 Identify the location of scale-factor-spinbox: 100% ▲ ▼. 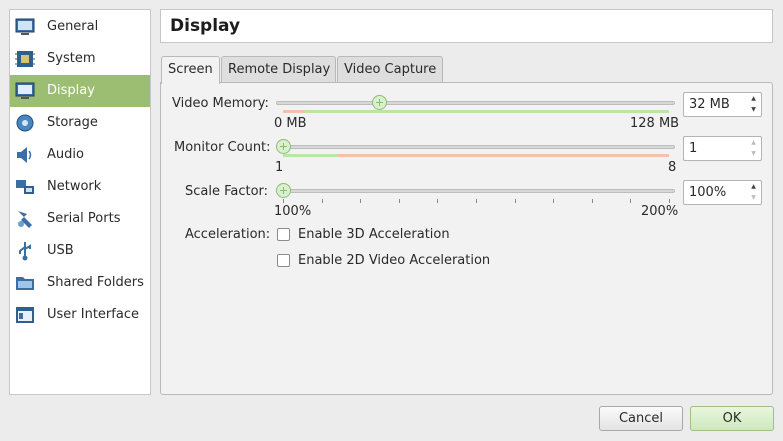
(722, 192).